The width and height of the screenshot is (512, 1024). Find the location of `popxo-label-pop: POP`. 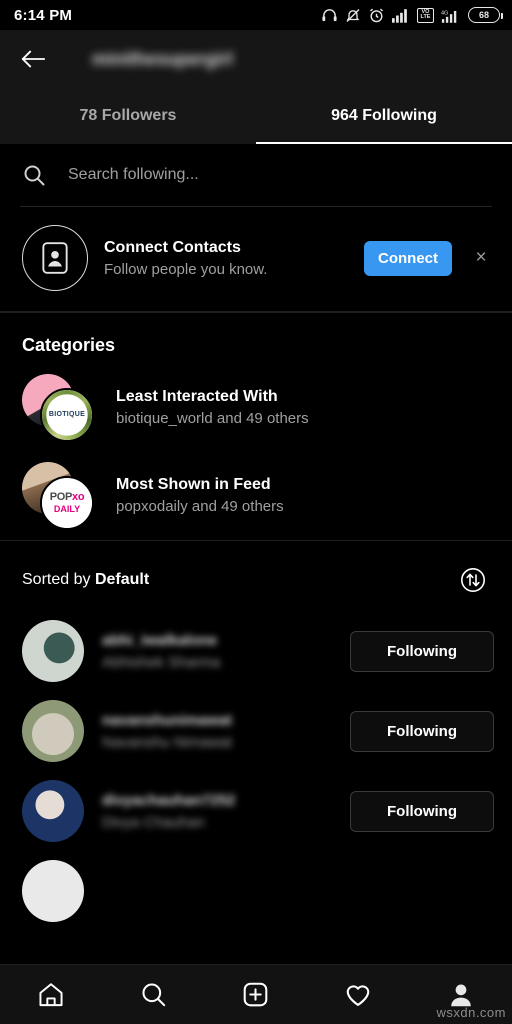

popxo-label-pop: POP is located at coordinates (61, 496).